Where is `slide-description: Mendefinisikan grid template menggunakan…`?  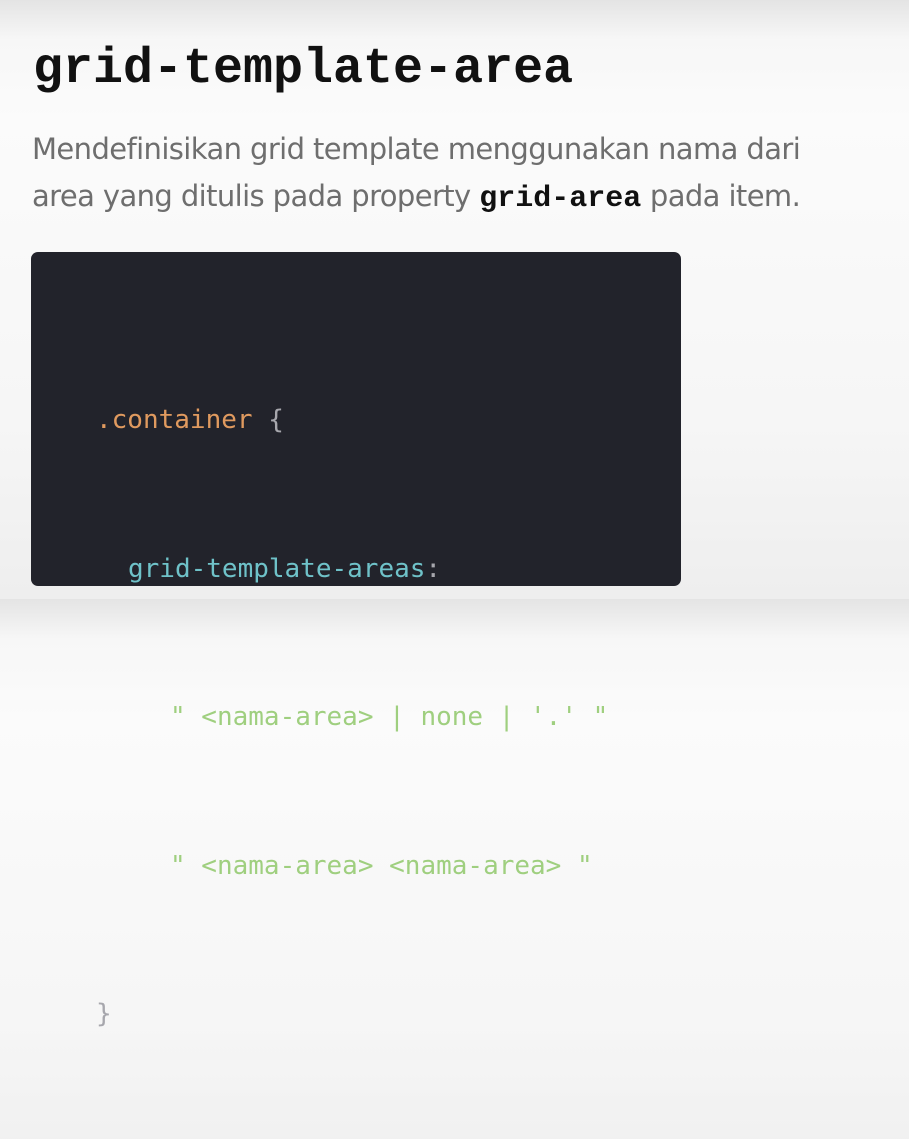 slide-description: Mendefinisikan grid template menggunakan… is located at coordinates (462, 174).